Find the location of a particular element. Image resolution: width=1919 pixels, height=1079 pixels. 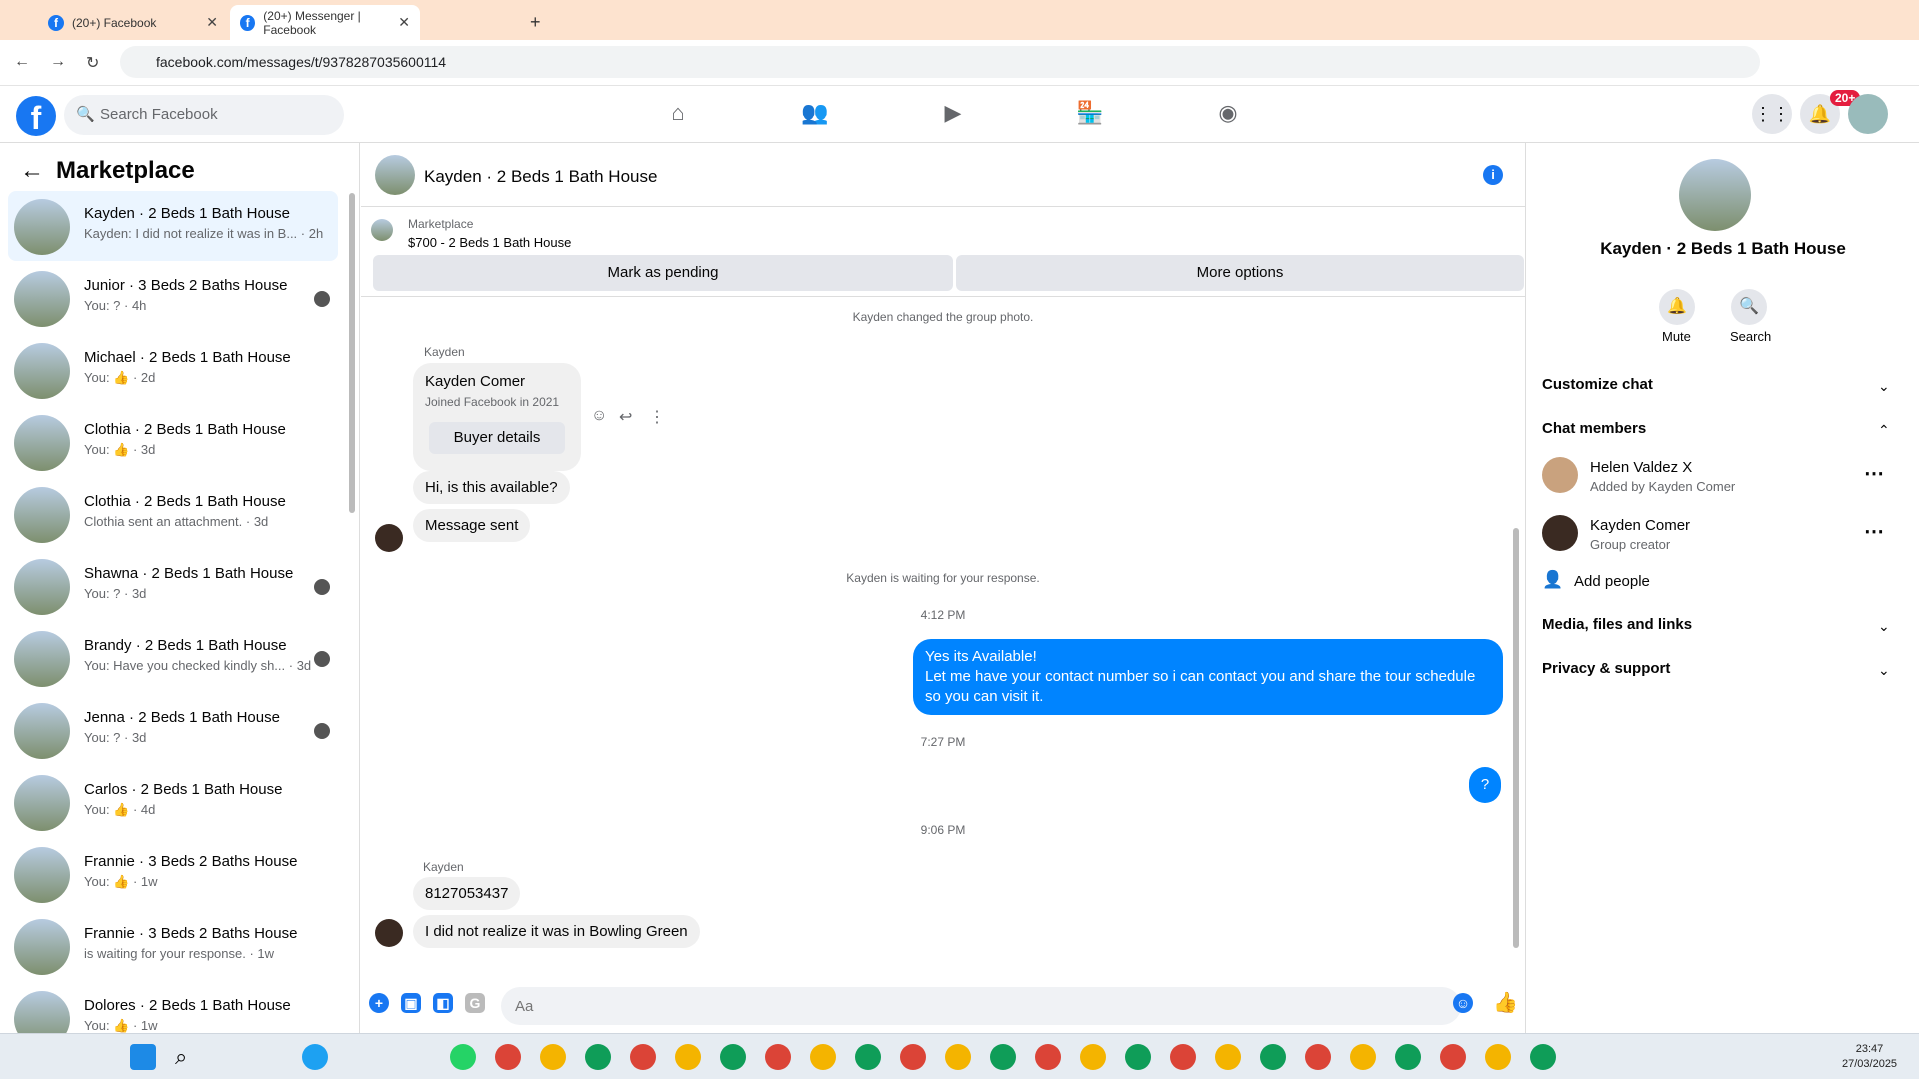

gif-icon: G is located at coordinates (475, 1003).